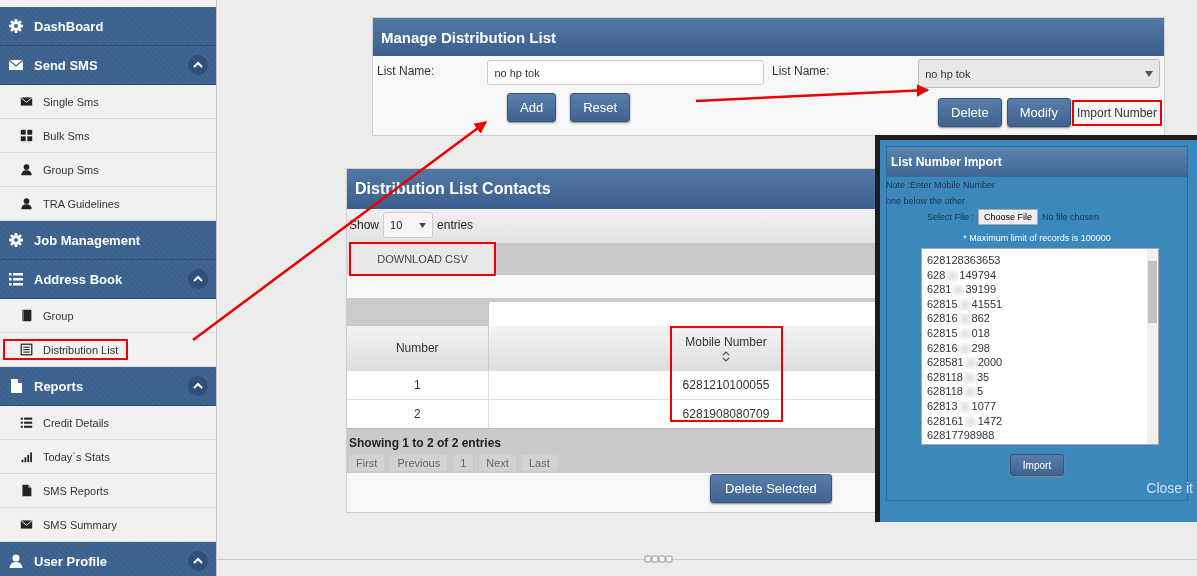  I want to click on table-cell: 1, so click(417, 385).